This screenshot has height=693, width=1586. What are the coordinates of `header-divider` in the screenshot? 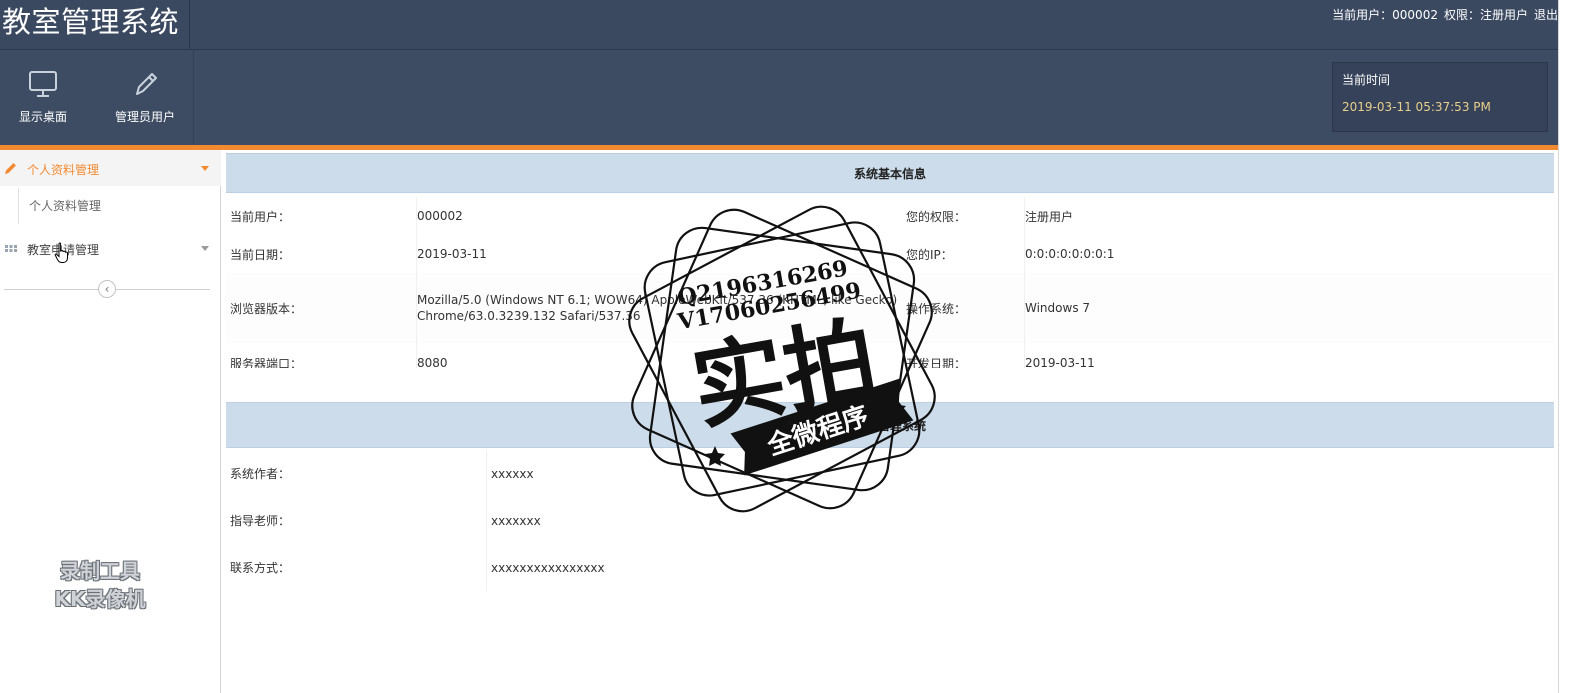 It's located at (189, 25).